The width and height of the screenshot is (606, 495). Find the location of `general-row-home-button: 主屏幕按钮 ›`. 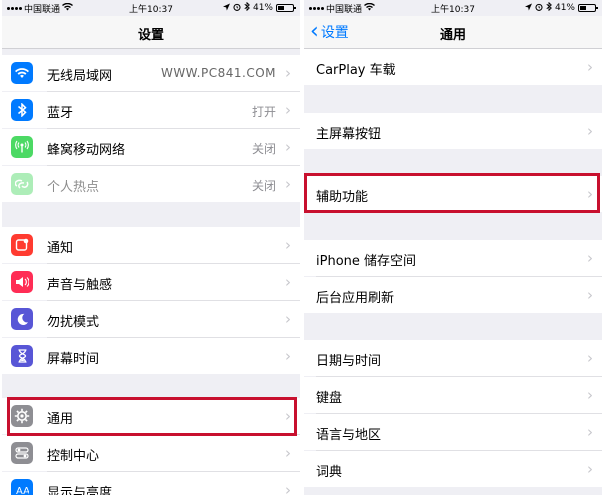

general-row-home-button: 主屏幕按钮 › is located at coordinates (453, 131).